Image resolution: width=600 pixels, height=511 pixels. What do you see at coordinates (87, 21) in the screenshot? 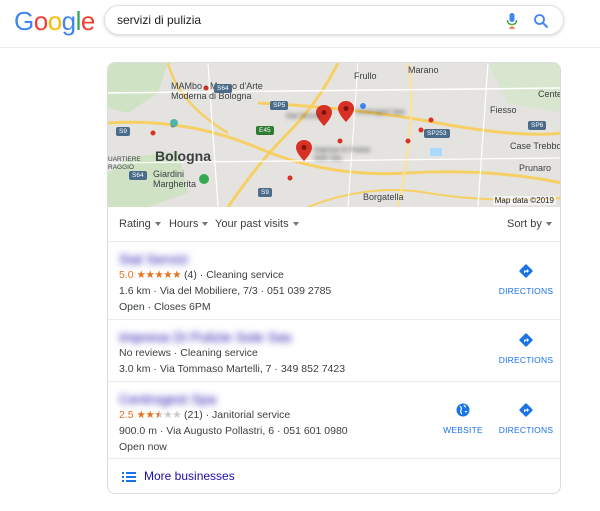
I see `logo-letter: e` at bounding box center [87, 21].